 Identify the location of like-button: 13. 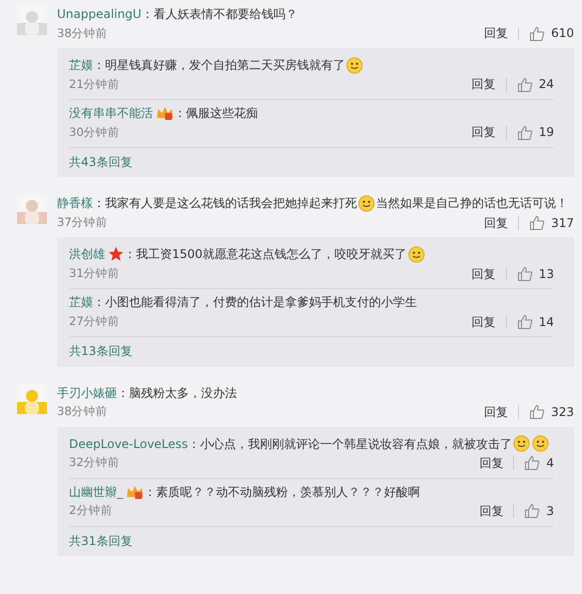
(535, 274).